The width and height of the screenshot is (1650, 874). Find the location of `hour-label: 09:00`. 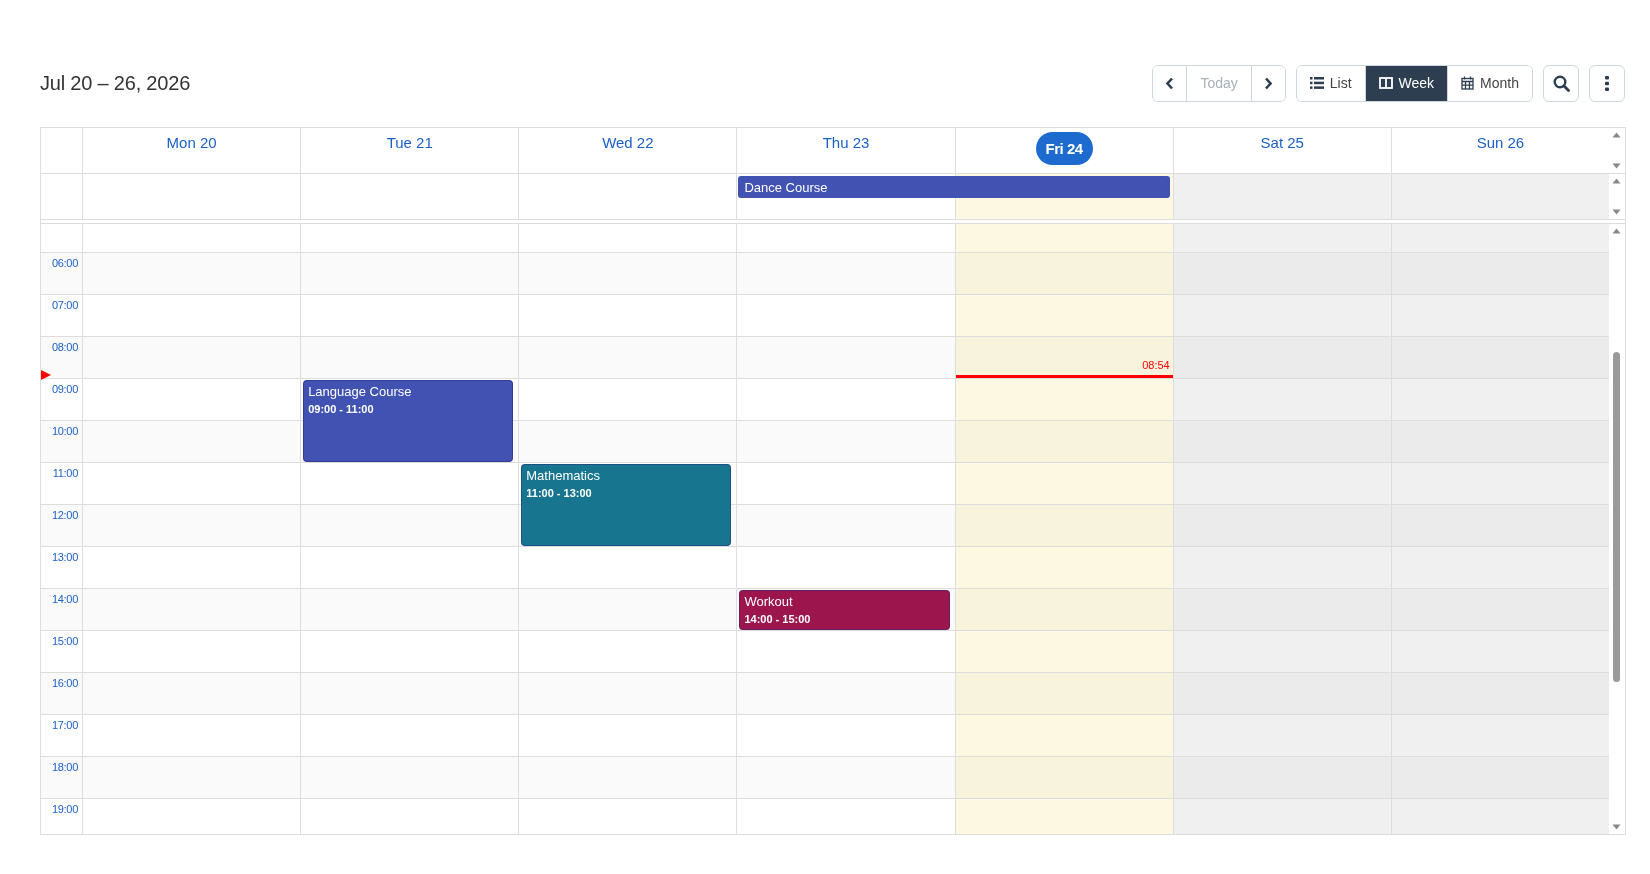

hour-label: 09:00 is located at coordinates (64, 390).